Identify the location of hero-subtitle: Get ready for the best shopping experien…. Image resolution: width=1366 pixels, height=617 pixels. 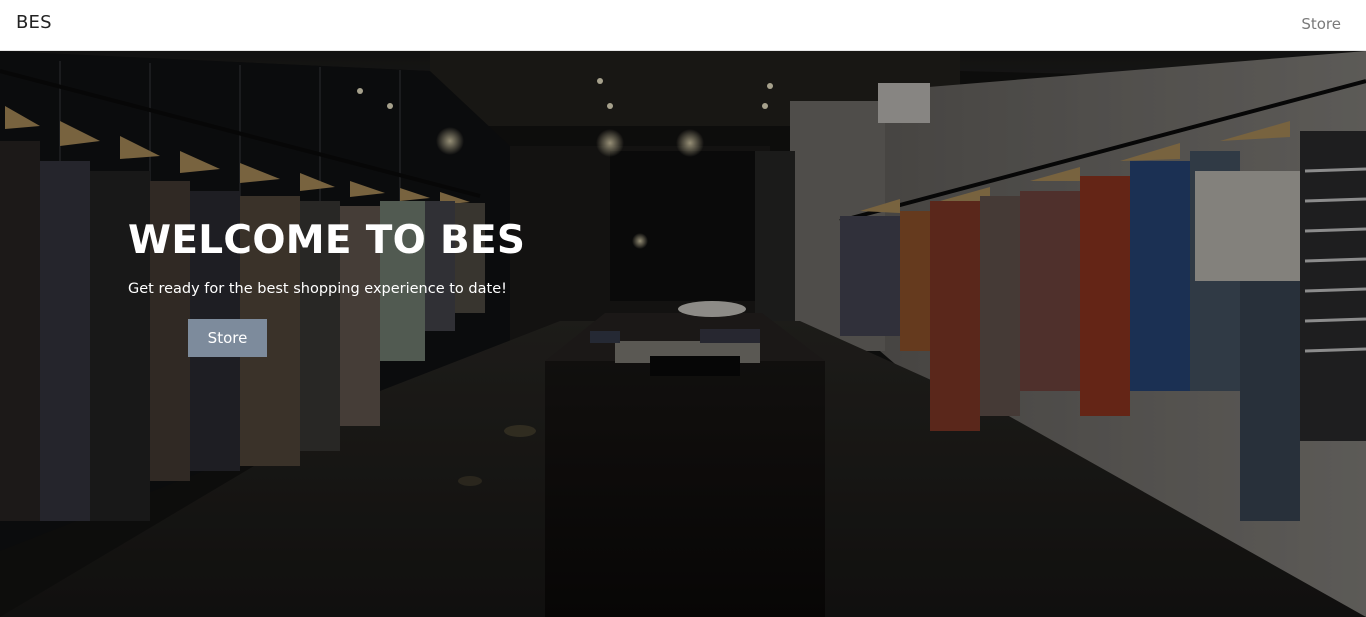
(317, 289).